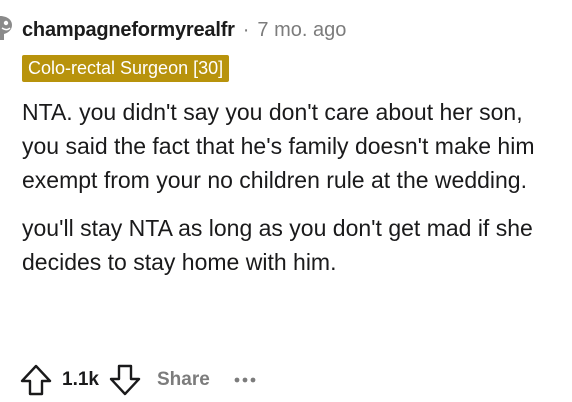 The height and width of the screenshot is (402, 572). I want to click on comment-actions: 1.1k Share, so click(137, 380).